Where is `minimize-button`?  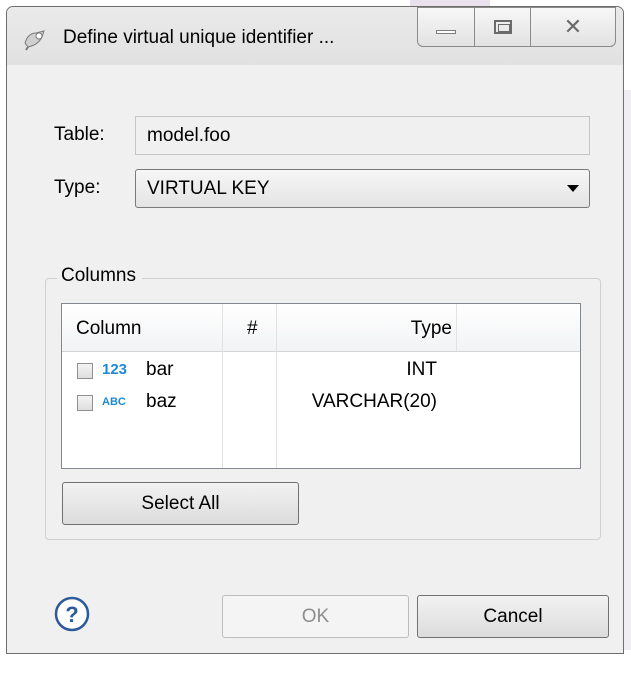 minimize-button is located at coordinates (446, 27).